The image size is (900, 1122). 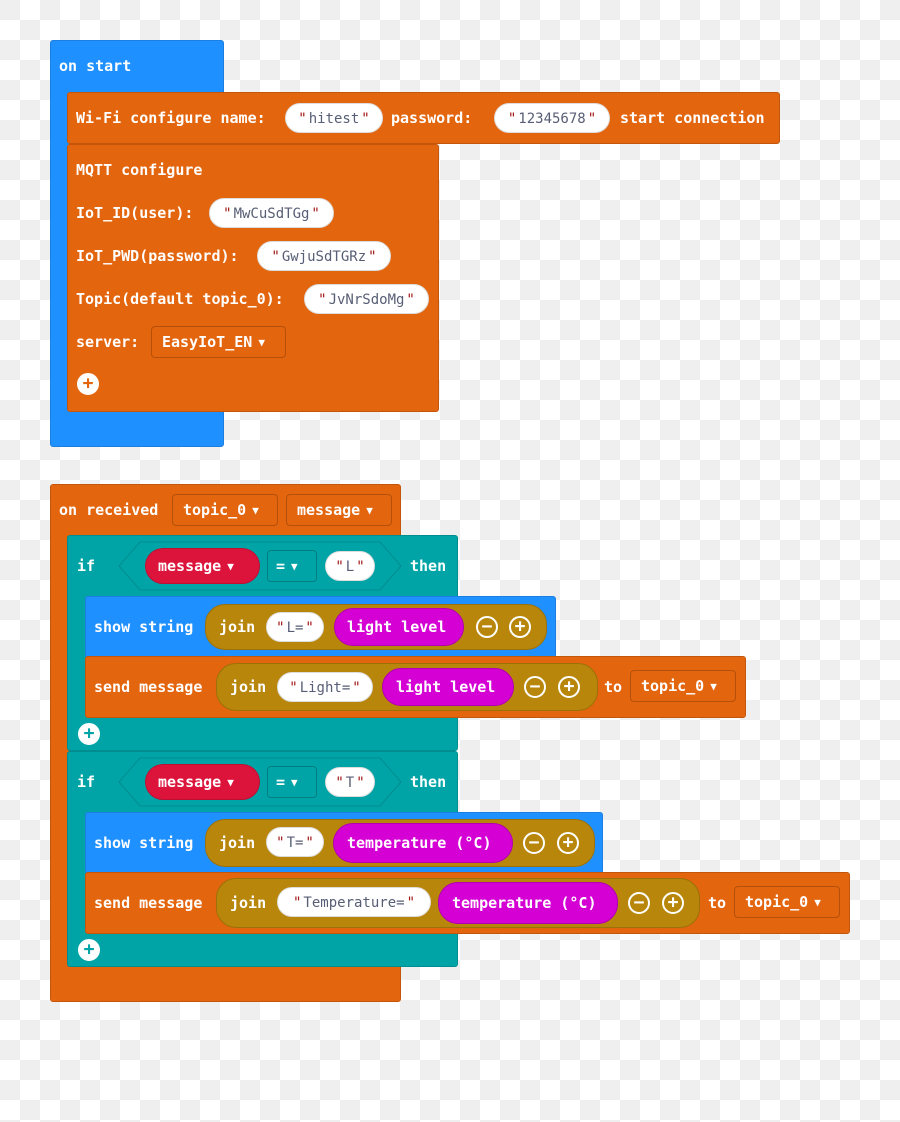 I want to click on on-received-label: on received, so click(x=109, y=510).